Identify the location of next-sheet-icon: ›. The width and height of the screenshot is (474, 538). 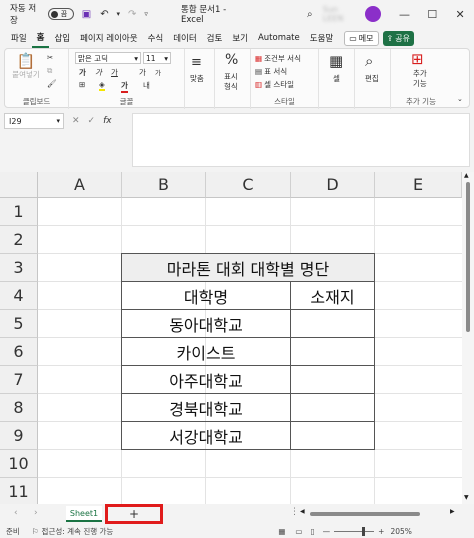
(36, 513).